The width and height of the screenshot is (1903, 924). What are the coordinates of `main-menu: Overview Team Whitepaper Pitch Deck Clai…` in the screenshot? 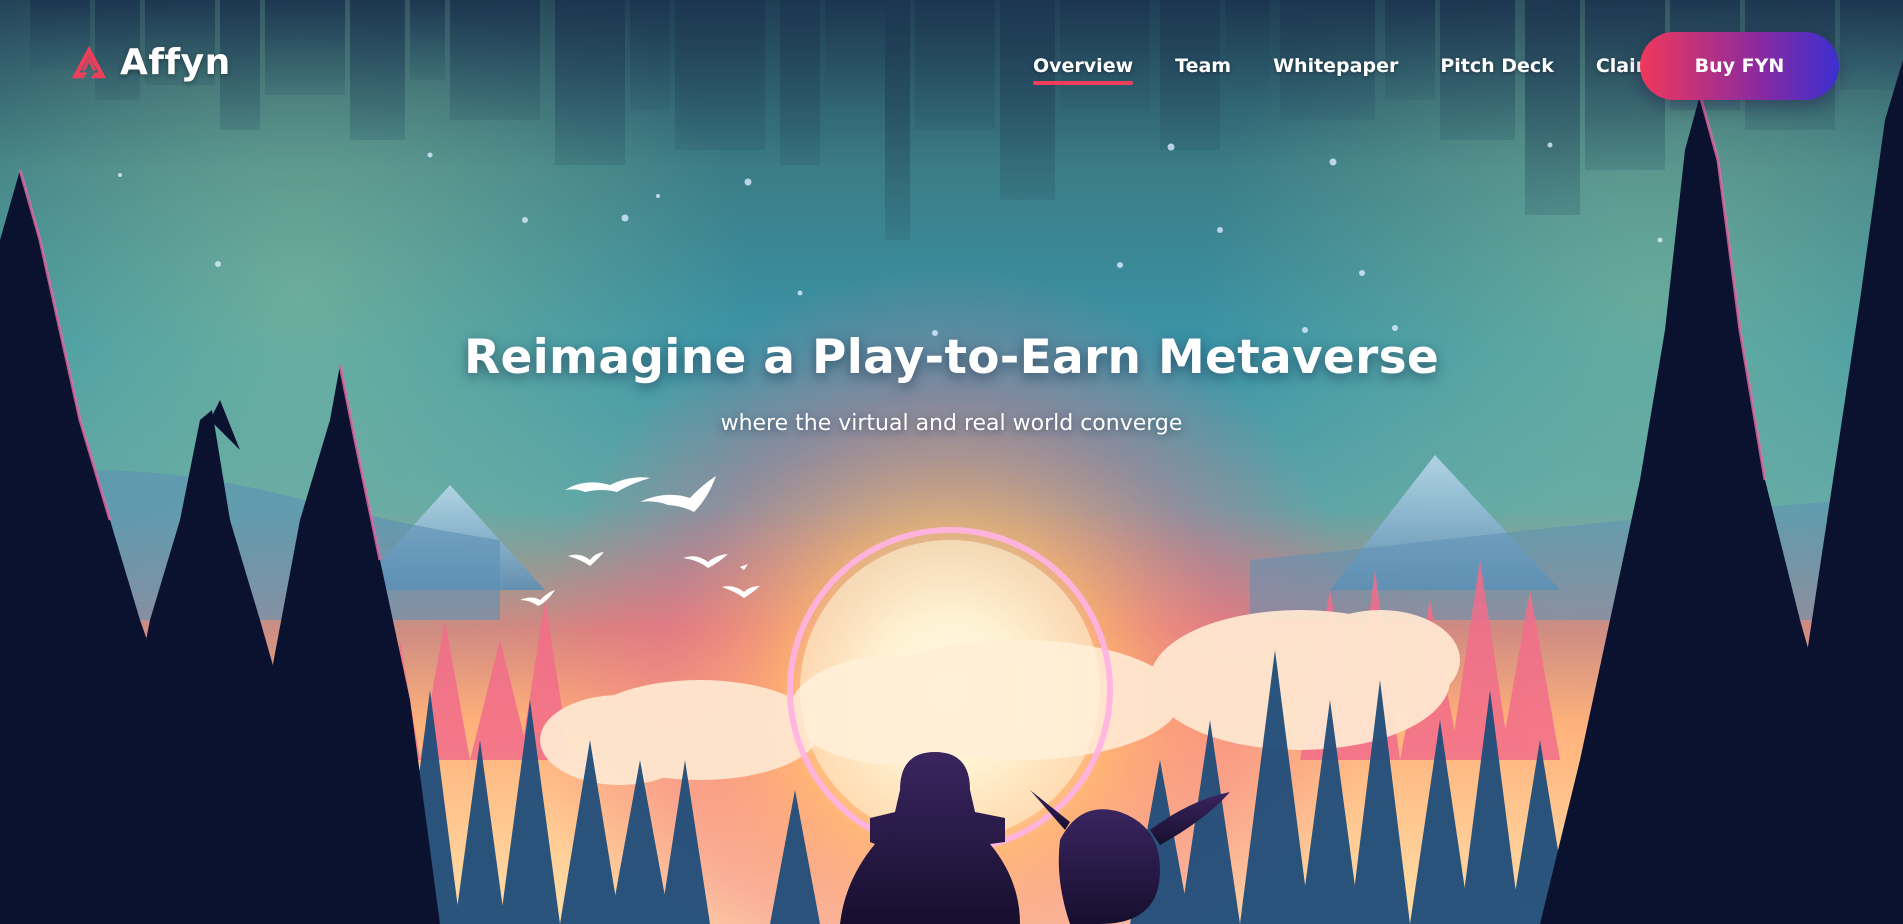 It's located at (1344, 70).